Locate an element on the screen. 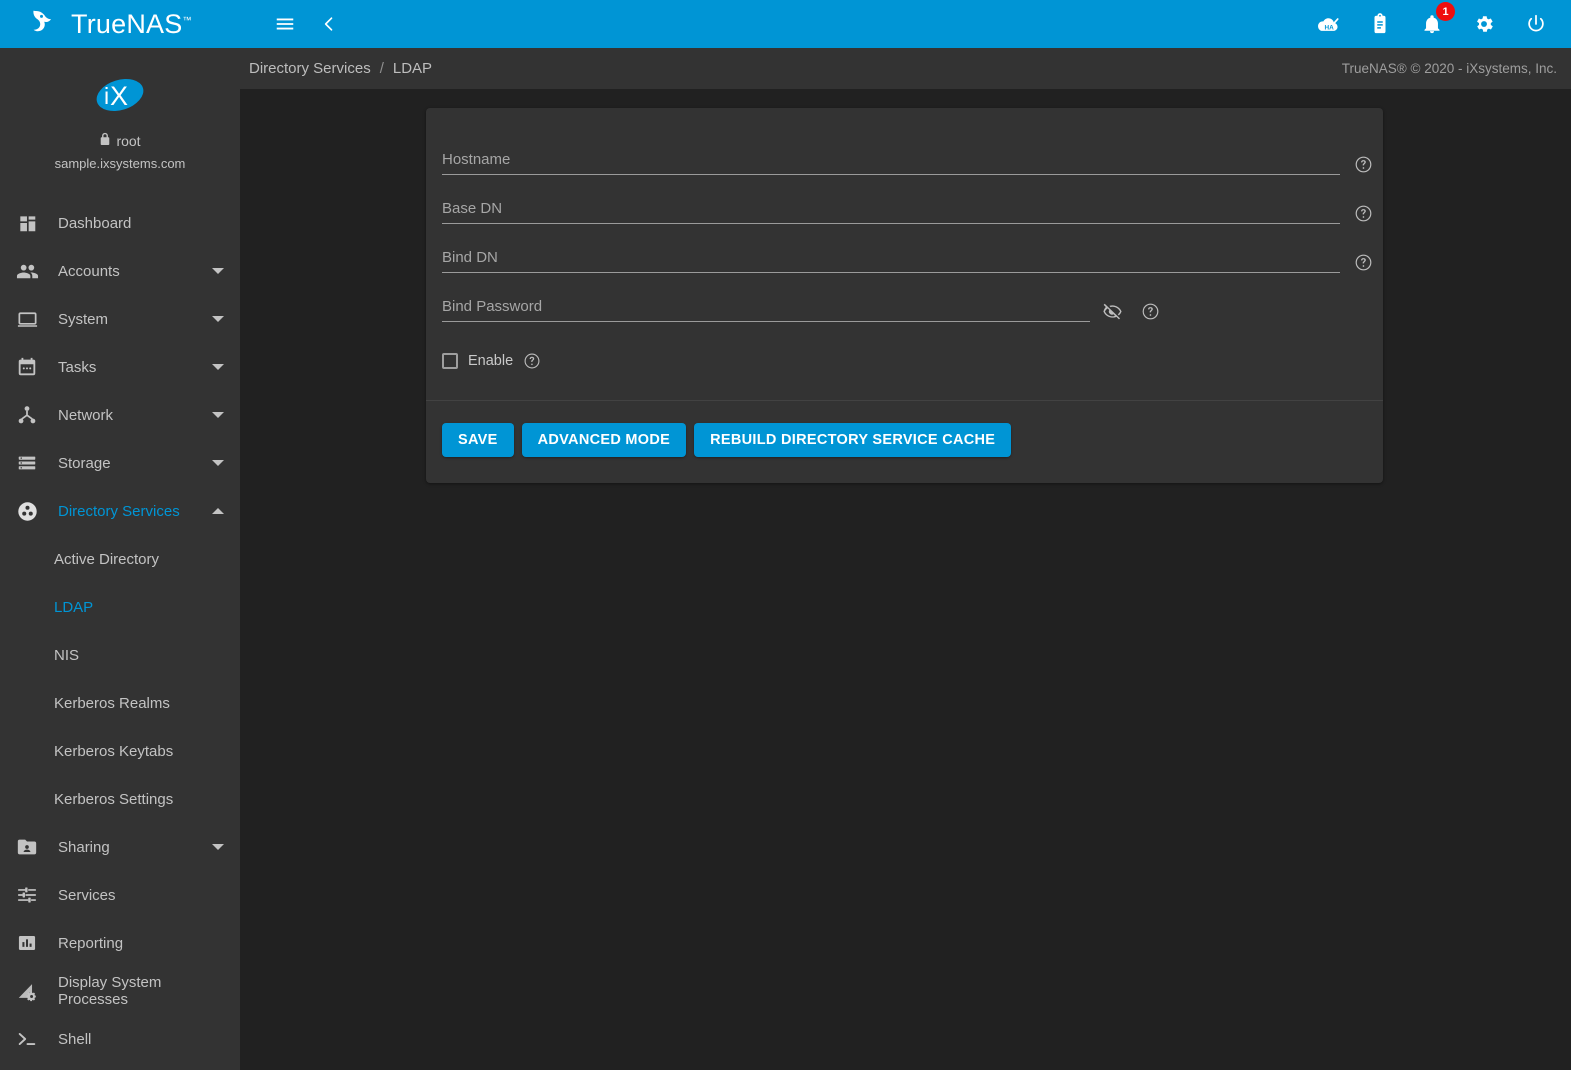 Image resolution: width=1571 pixels, height=1070 pixels. sidebar-item-label: Network is located at coordinates (86, 415).